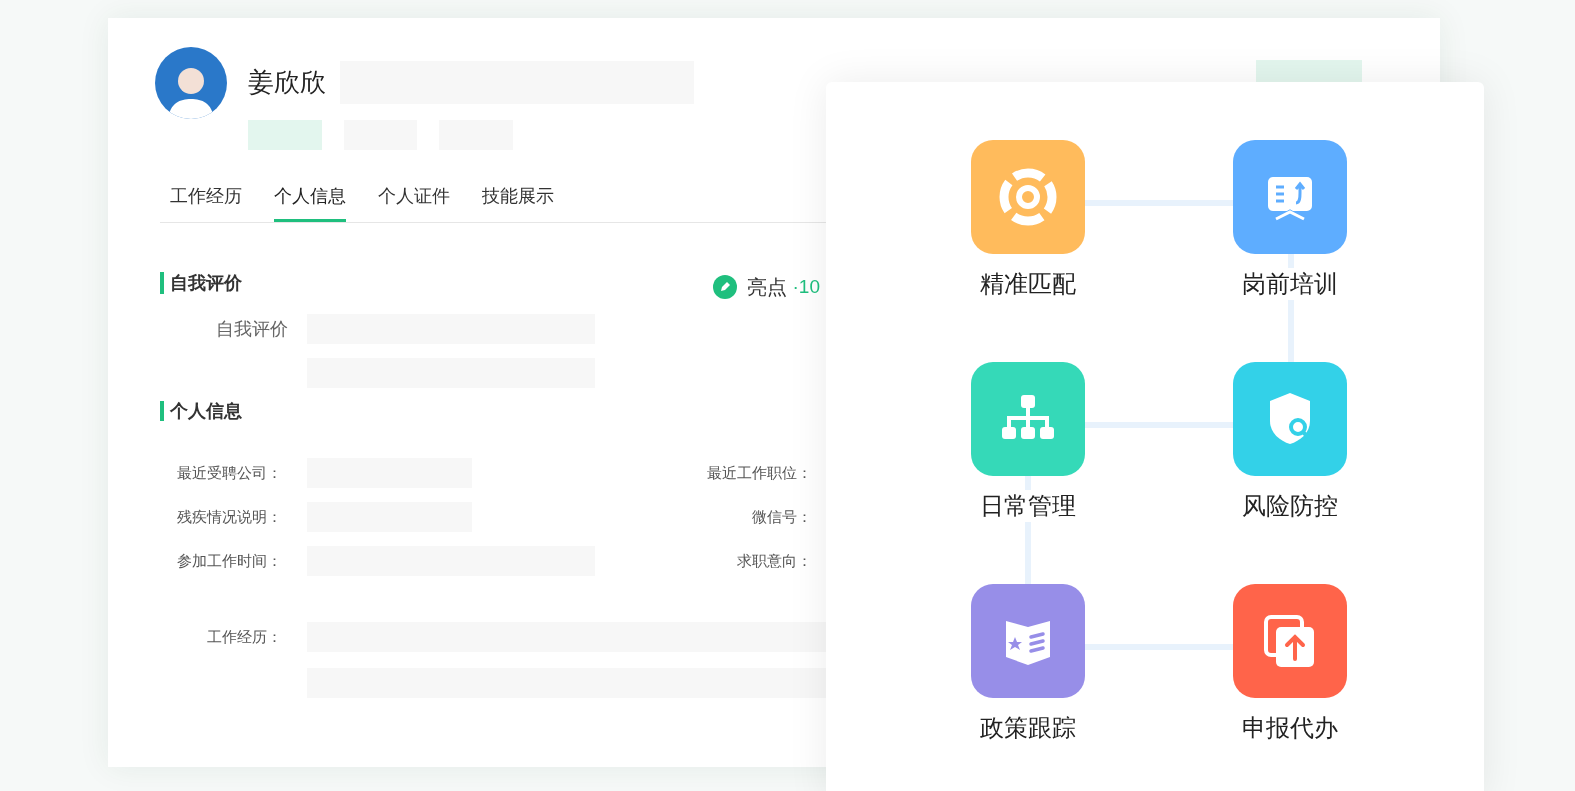 The height and width of the screenshot is (791, 1575). Describe the element at coordinates (1028, 506) in the screenshot. I see `feature-label: 日常管理` at that location.